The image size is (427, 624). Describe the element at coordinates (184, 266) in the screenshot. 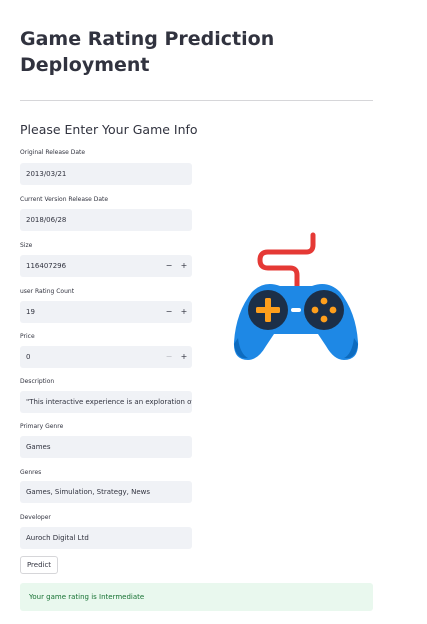

I see `size-increment-button: +` at that location.